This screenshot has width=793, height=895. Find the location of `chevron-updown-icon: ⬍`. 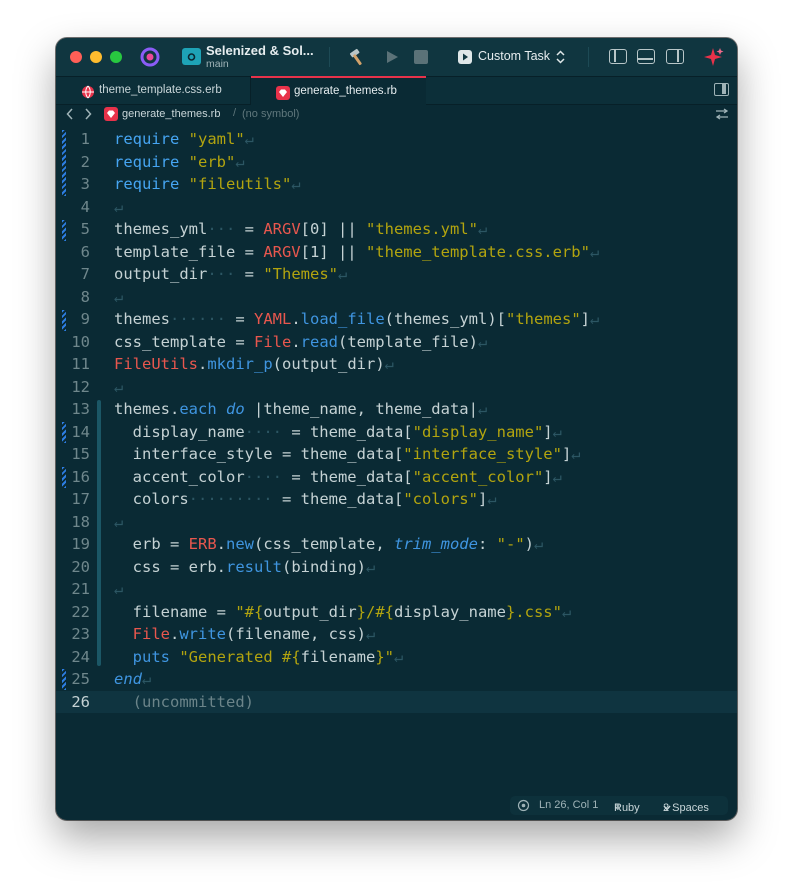

chevron-updown-icon: ⬍ is located at coordinates (618, 807).